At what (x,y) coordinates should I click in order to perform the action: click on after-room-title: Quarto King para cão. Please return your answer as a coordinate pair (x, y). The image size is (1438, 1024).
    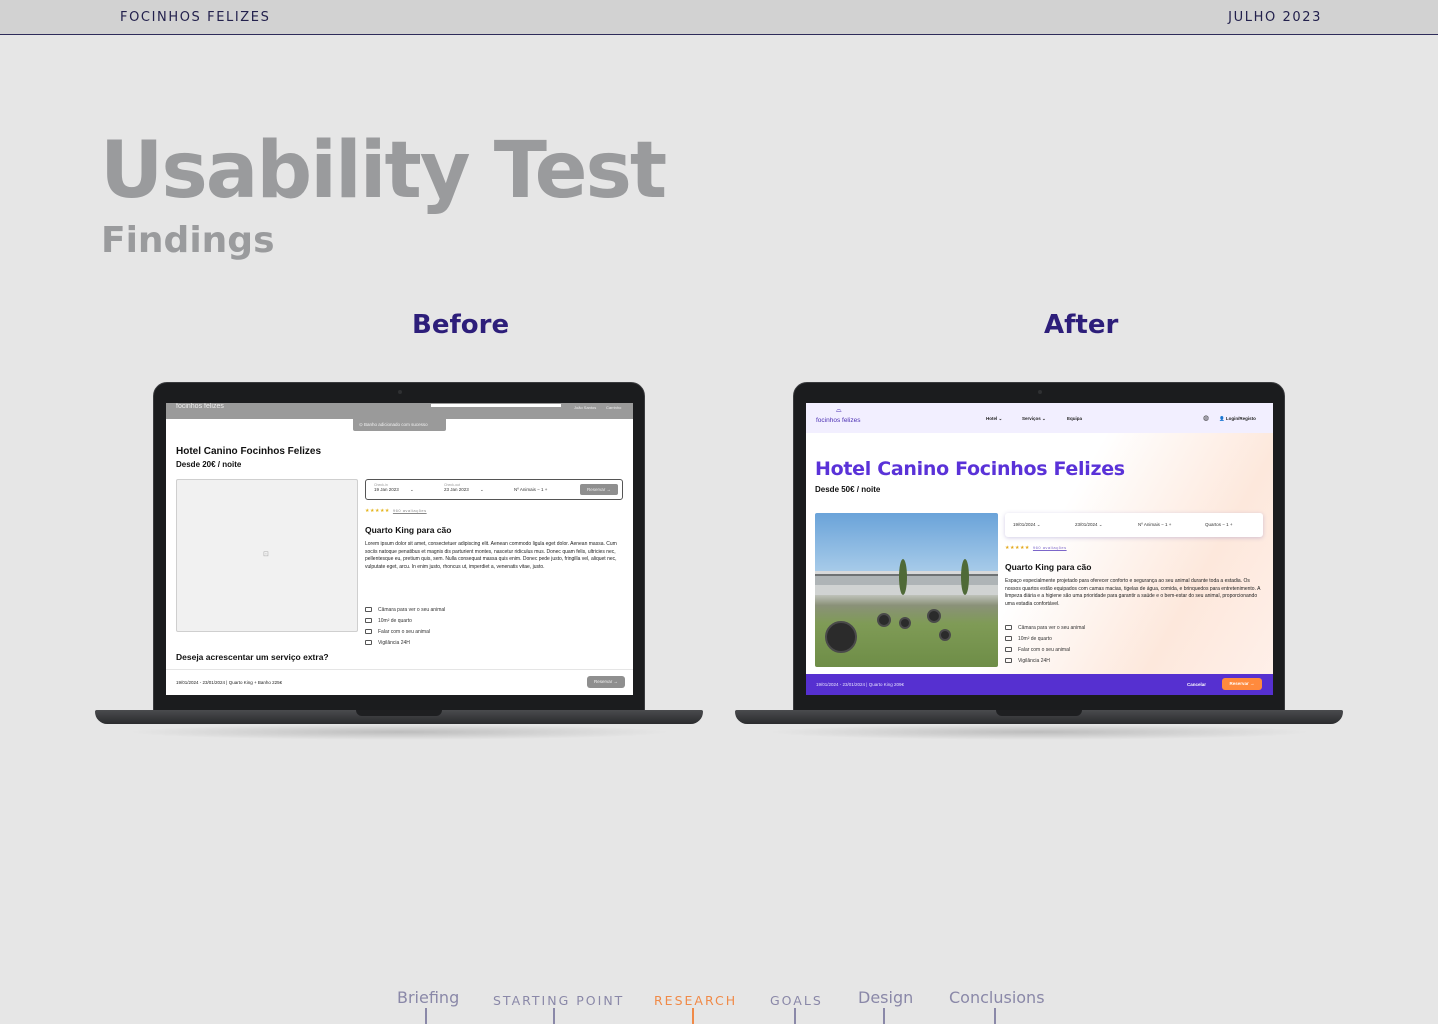
    Looking at the image, I should click on (1048, 567).